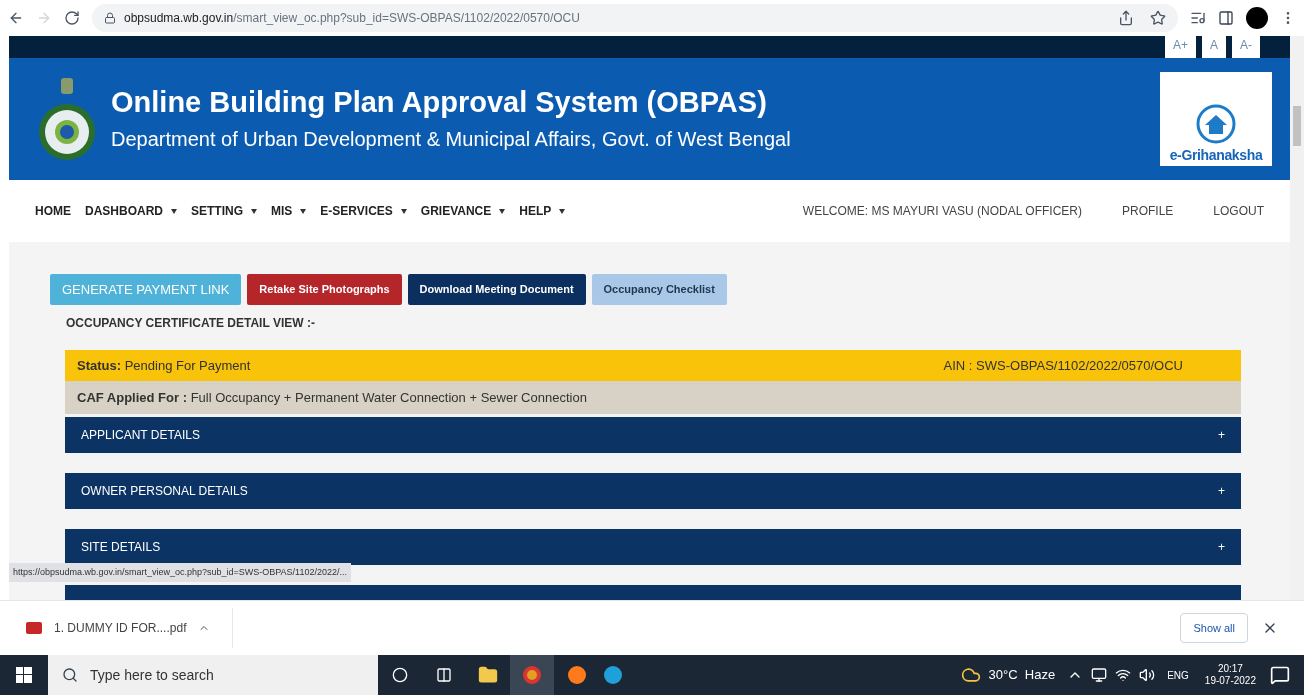  What do you see at coordinates (1238, 211) in the screenshot?
I see `user-link: LOGOUT` at bounding box center [1238, 211].